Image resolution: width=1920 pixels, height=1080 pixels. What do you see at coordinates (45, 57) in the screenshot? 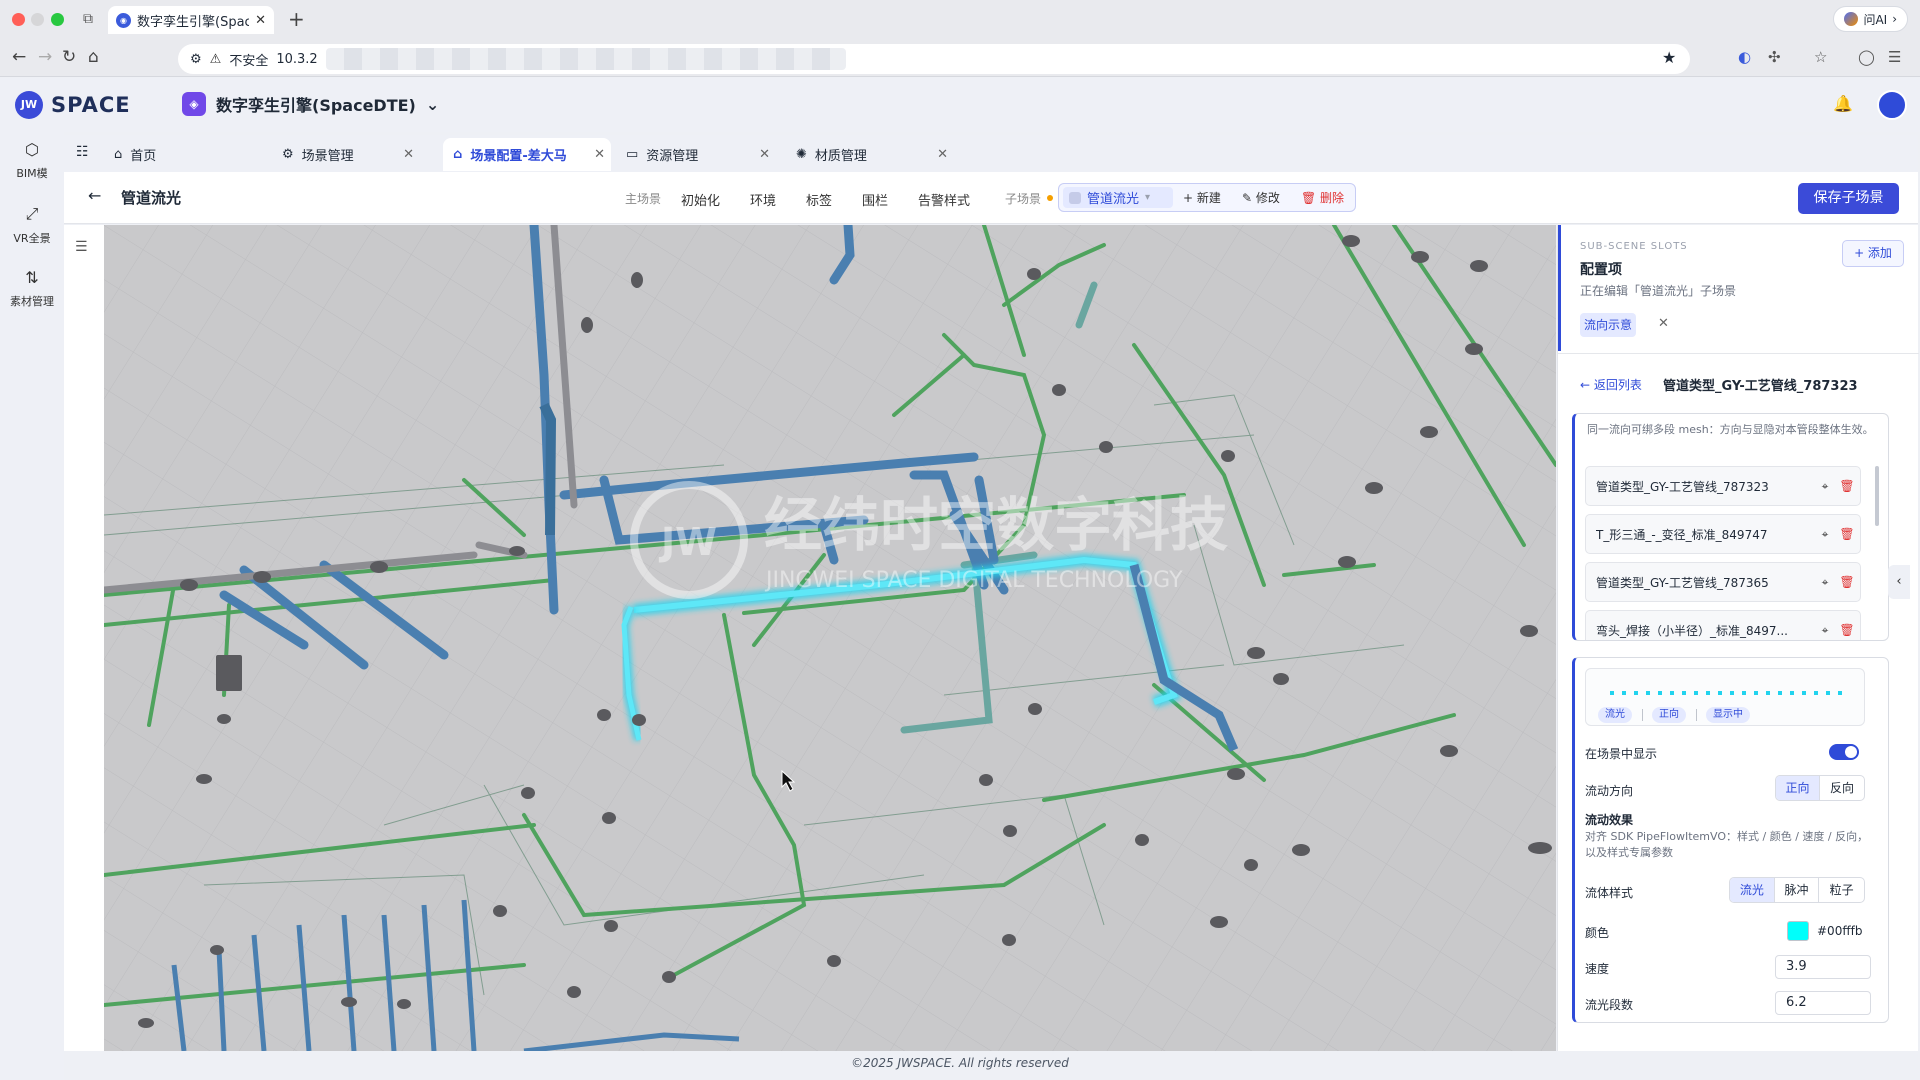
I see `forward-arrow-icon: →` at bounding box center [45, 57].